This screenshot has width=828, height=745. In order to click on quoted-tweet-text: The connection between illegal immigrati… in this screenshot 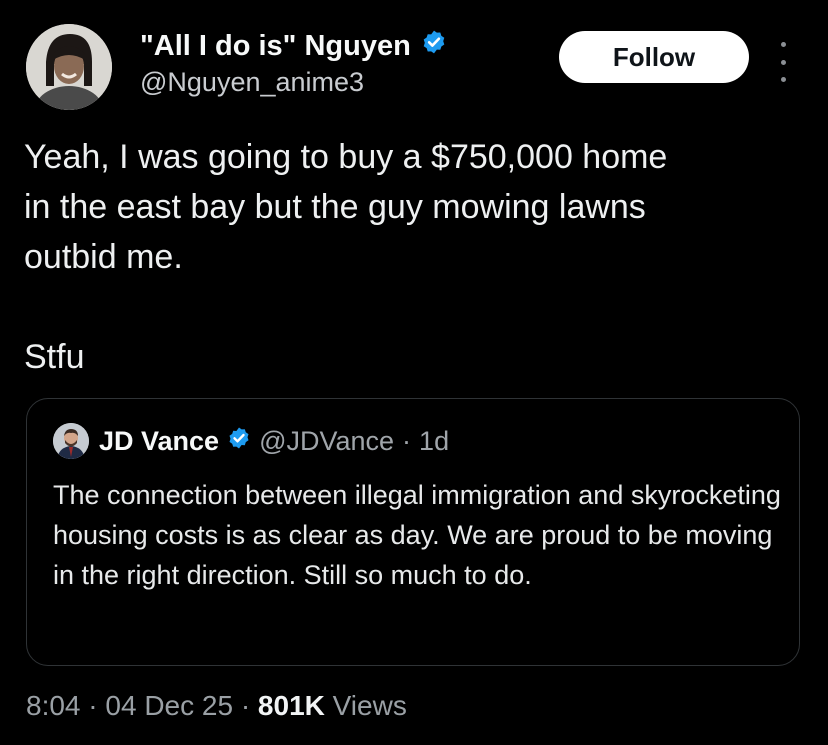, I will do `click(417, 535)`.